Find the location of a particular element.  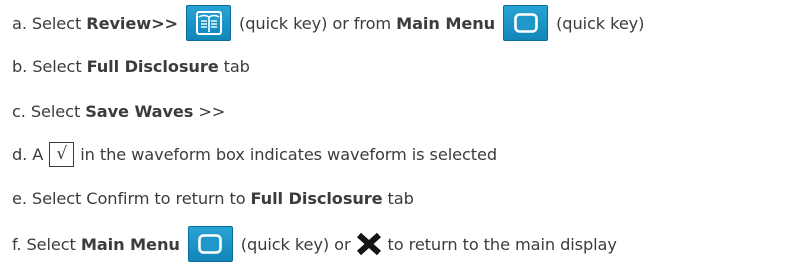

step-marker: b. is located at coordinates (20, 66).